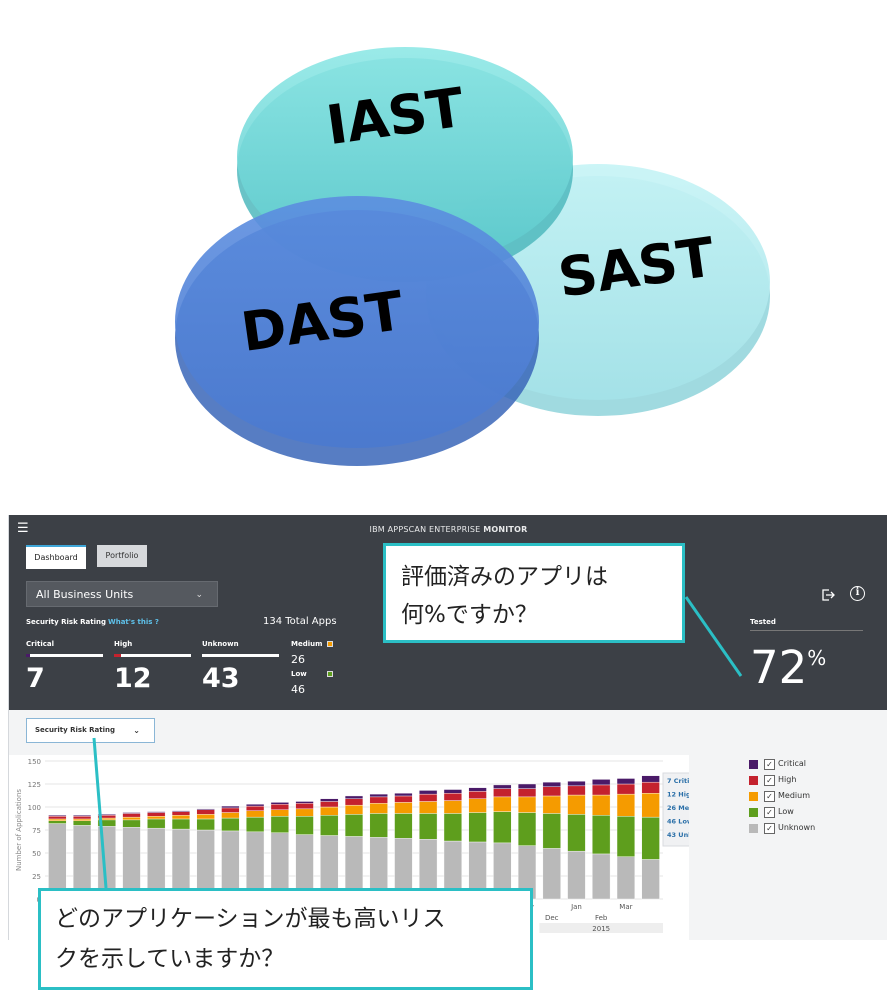 This screenshot has height=1000, width=887. What do you see at coordinates (90, 730) in the screenshot?
I see `chart-metric-dropdown: Security Risk Rating ⌄` at bounding box center [90, 730].